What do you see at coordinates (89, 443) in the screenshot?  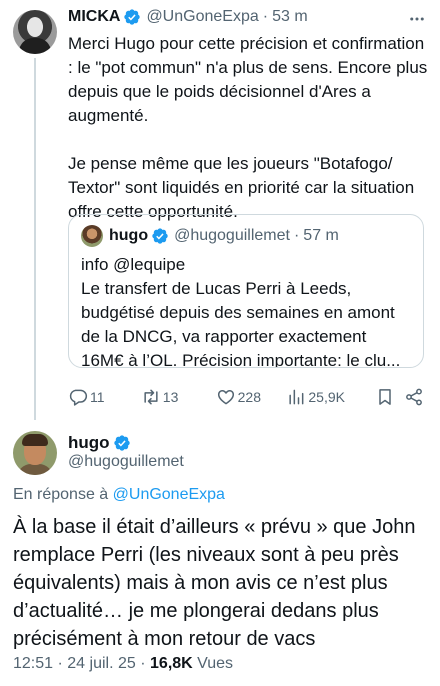 I see `author-name: hugo` at bounding box center [89, 443].